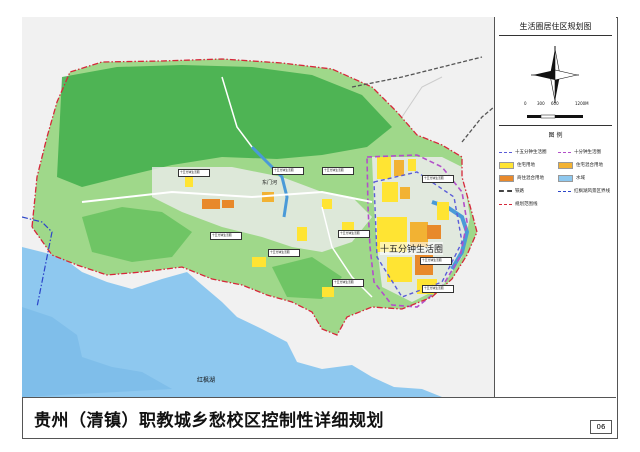  I want to click on river-label: 东门河, so click(270, 183).